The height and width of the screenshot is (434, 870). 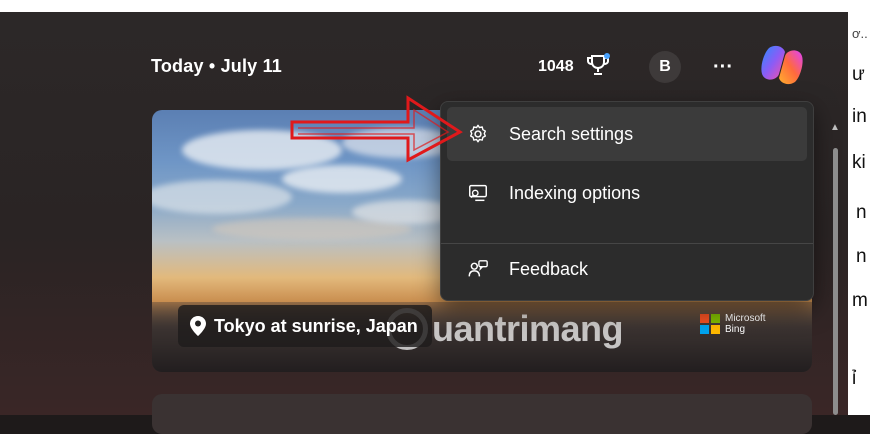 What do you see at coordinates (860, 33) in the screenshot?
I see `doc-text: ơ..` at bounding box center [860, 33].